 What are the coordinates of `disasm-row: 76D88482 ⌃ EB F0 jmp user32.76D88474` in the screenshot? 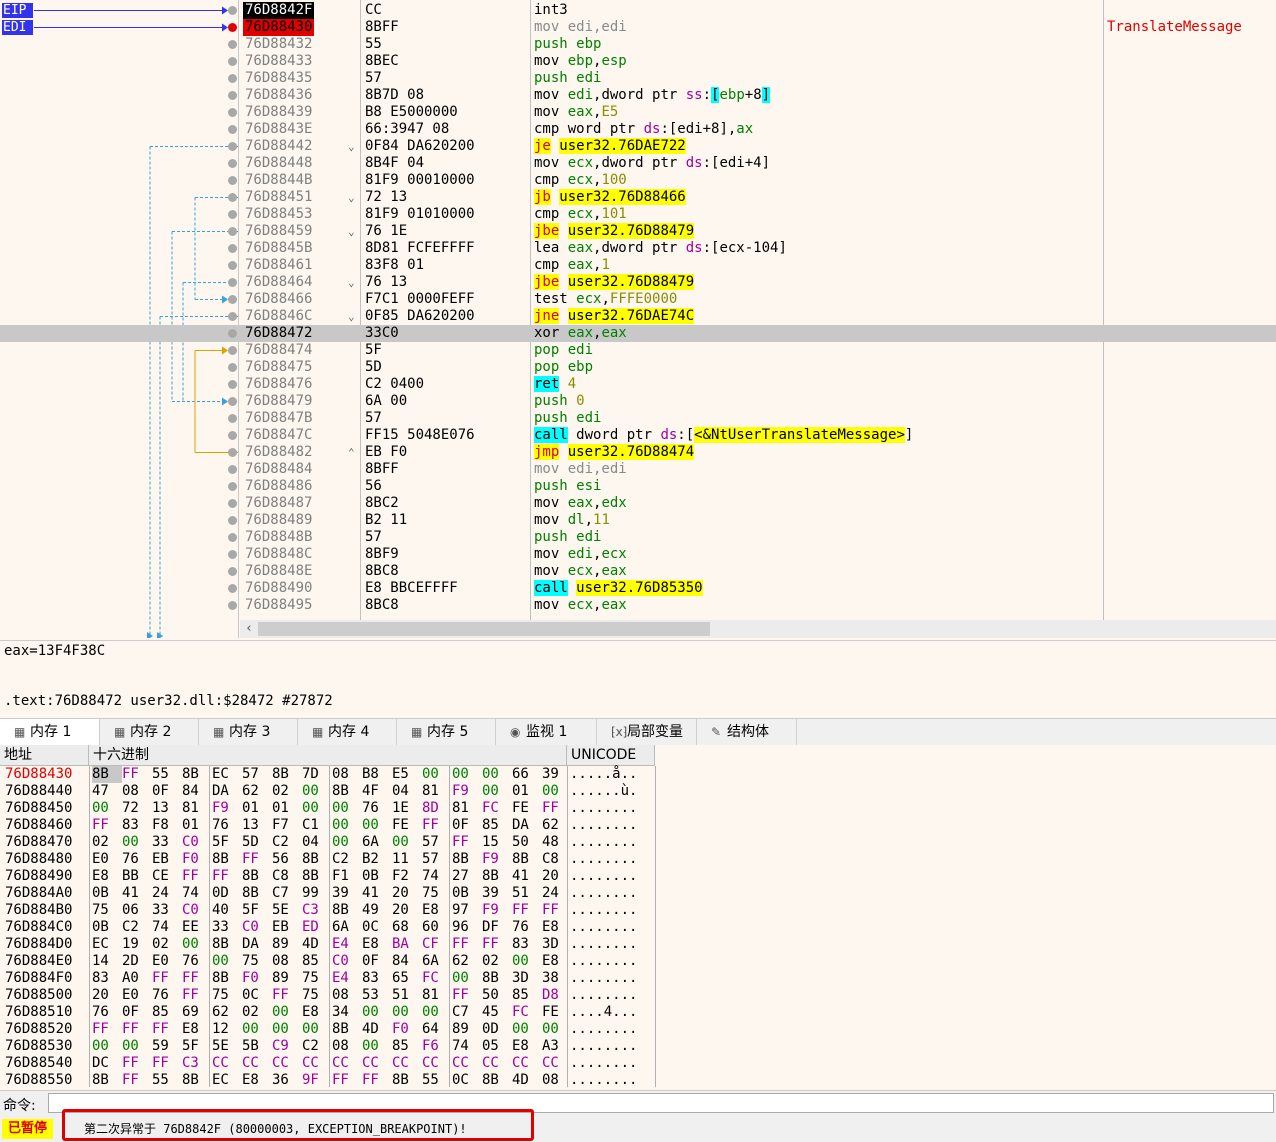 It's located at (638, 452).